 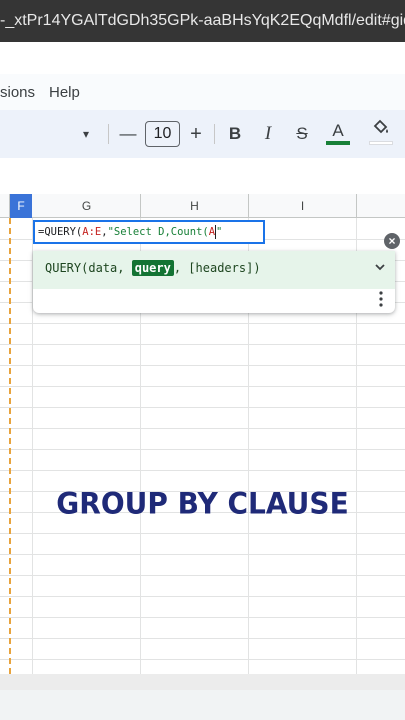 I want to click on formula-prefix: =QUERY(, so click(x=60, y=232).